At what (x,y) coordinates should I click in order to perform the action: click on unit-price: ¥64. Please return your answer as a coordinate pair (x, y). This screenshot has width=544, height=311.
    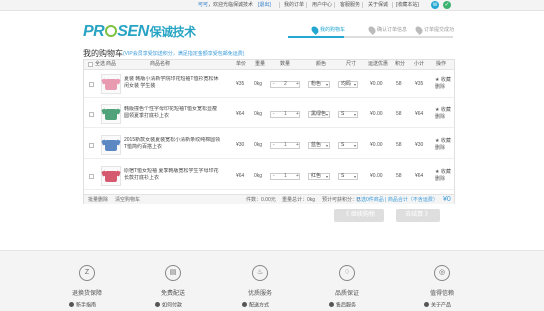
    Looking at the image, I should click on (240, 176).